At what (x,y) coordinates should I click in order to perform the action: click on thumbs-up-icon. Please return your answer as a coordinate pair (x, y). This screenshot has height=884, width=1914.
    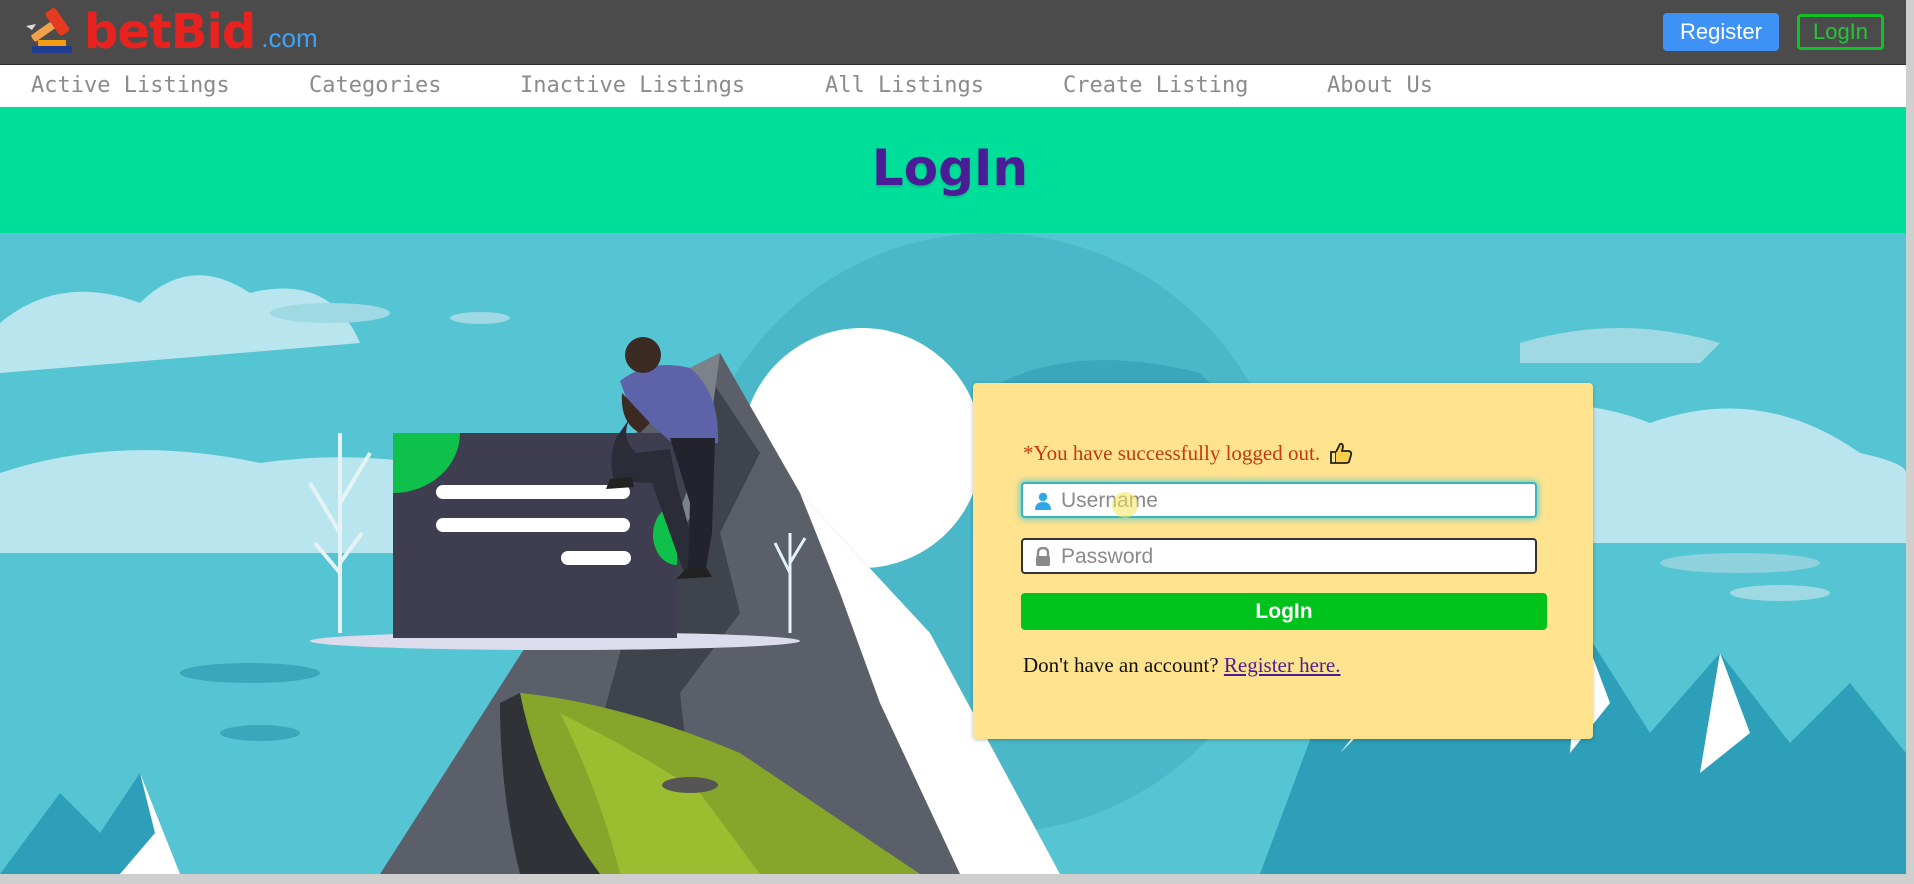
    Looking at the image, I should click on (1341, 453).